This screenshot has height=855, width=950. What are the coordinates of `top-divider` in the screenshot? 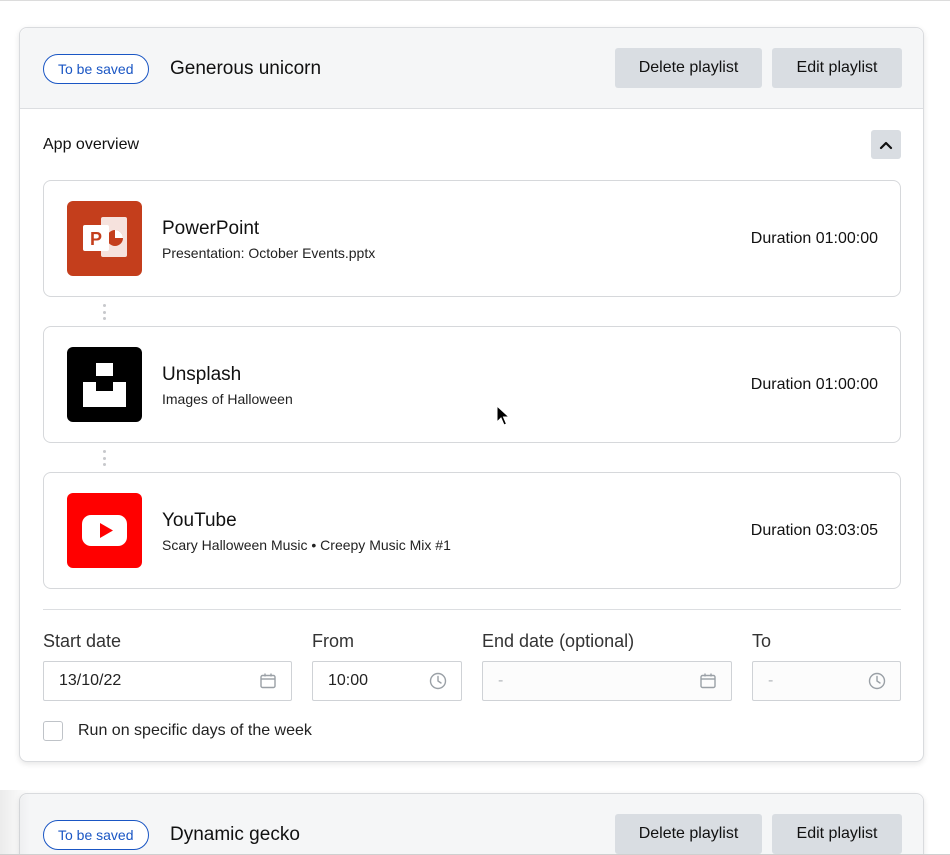 It's located at (475, 0).